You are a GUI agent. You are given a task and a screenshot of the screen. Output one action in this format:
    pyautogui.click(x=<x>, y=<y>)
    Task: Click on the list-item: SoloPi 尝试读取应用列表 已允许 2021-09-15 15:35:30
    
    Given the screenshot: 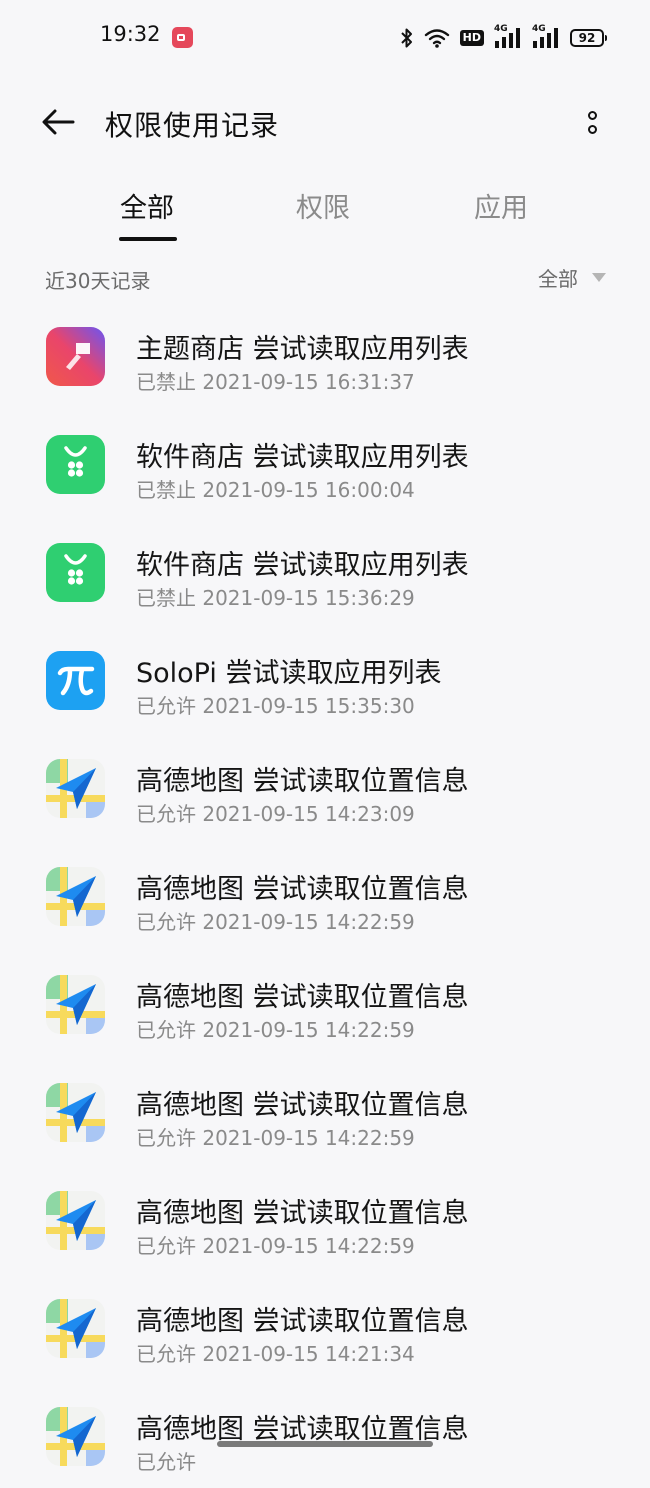 What is the action you would take?
    pyautogui.click(x=325, y=678)
    